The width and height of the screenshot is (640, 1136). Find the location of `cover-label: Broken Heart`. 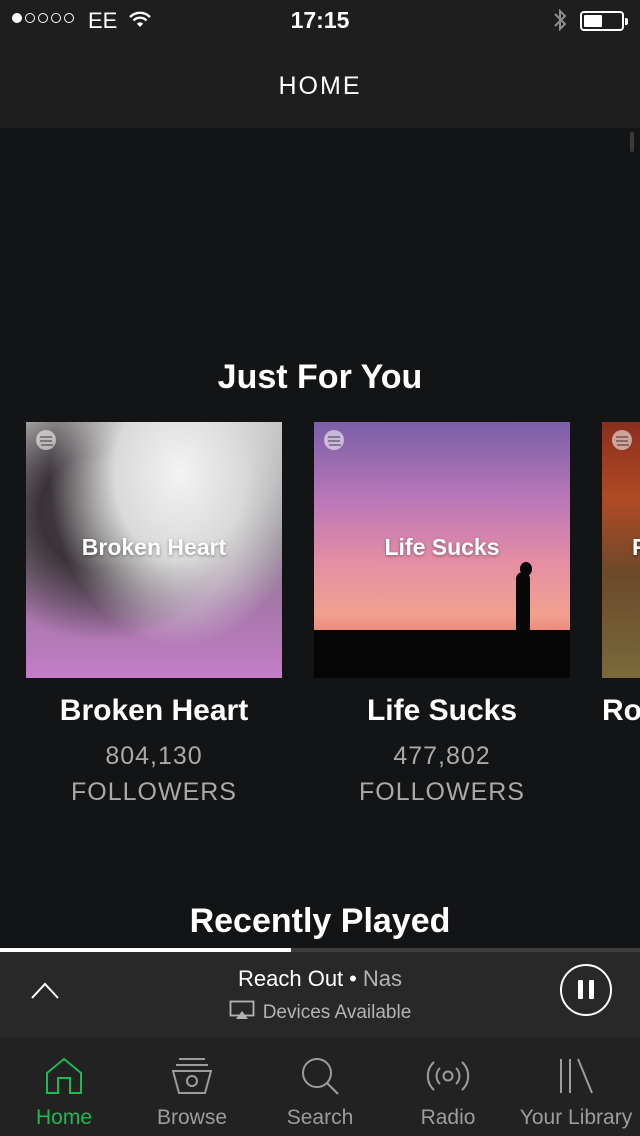

cover-label: Broken Heart is located at coordinates (154, 547).